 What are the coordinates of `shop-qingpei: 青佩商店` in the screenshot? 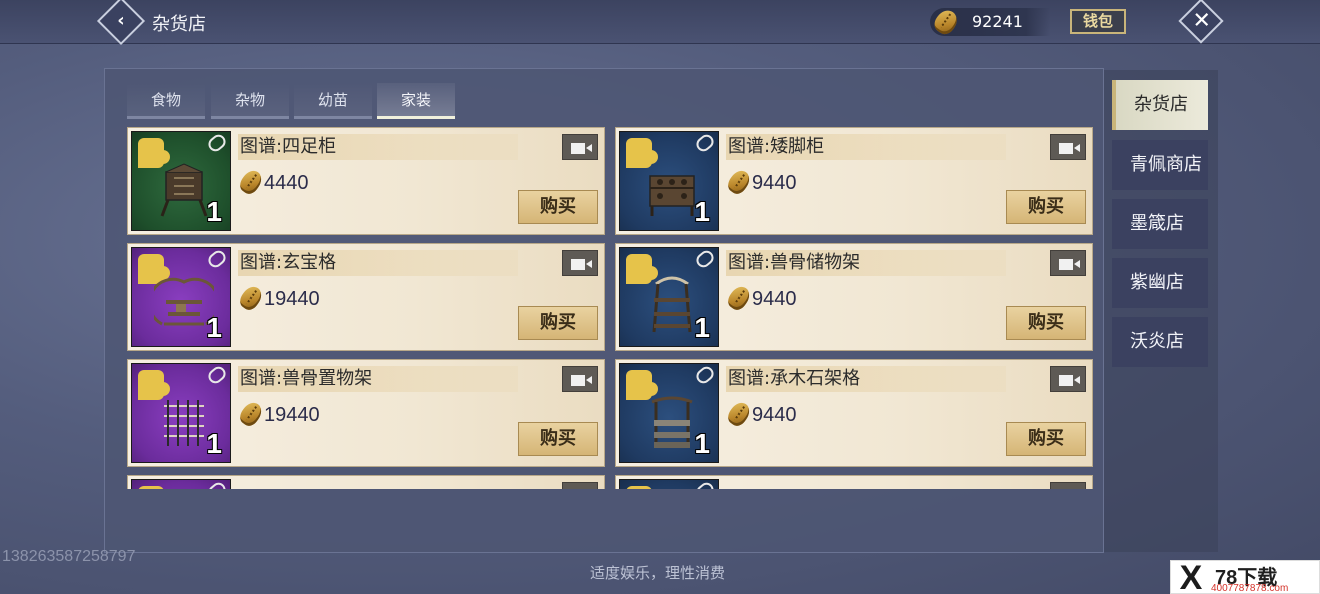 It's located at (1160, 165).